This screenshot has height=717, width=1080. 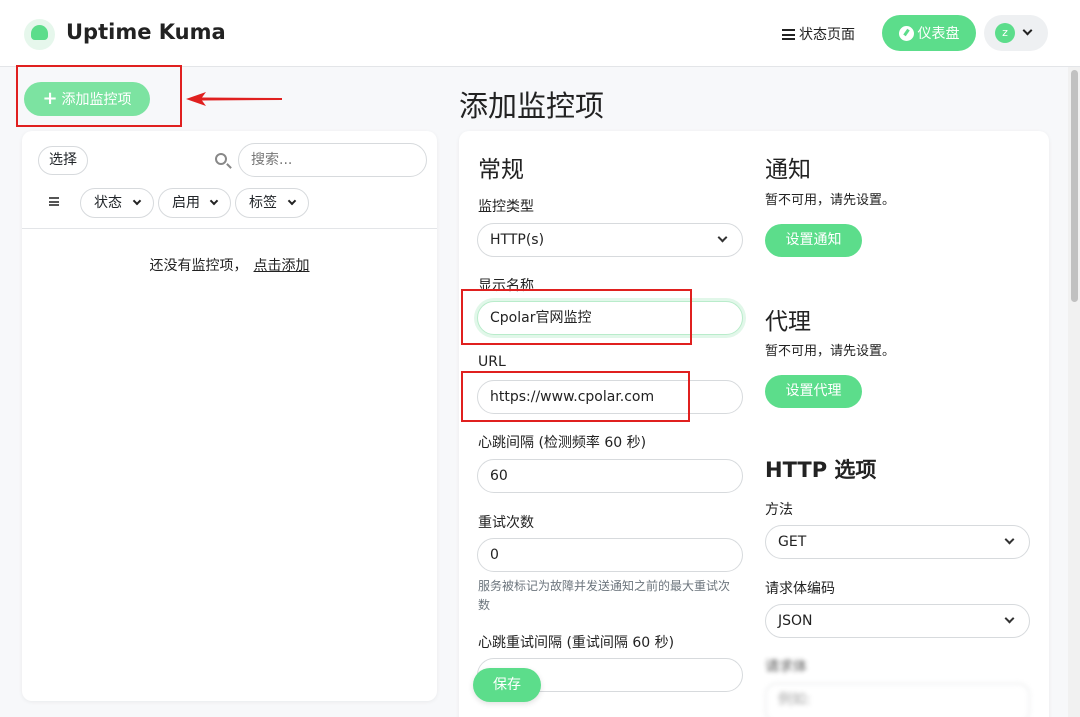 What do you see at coordinates (788, 170) in the screenshot?
I see `notifications-heading: 通知` at bounding box center [788, 170].